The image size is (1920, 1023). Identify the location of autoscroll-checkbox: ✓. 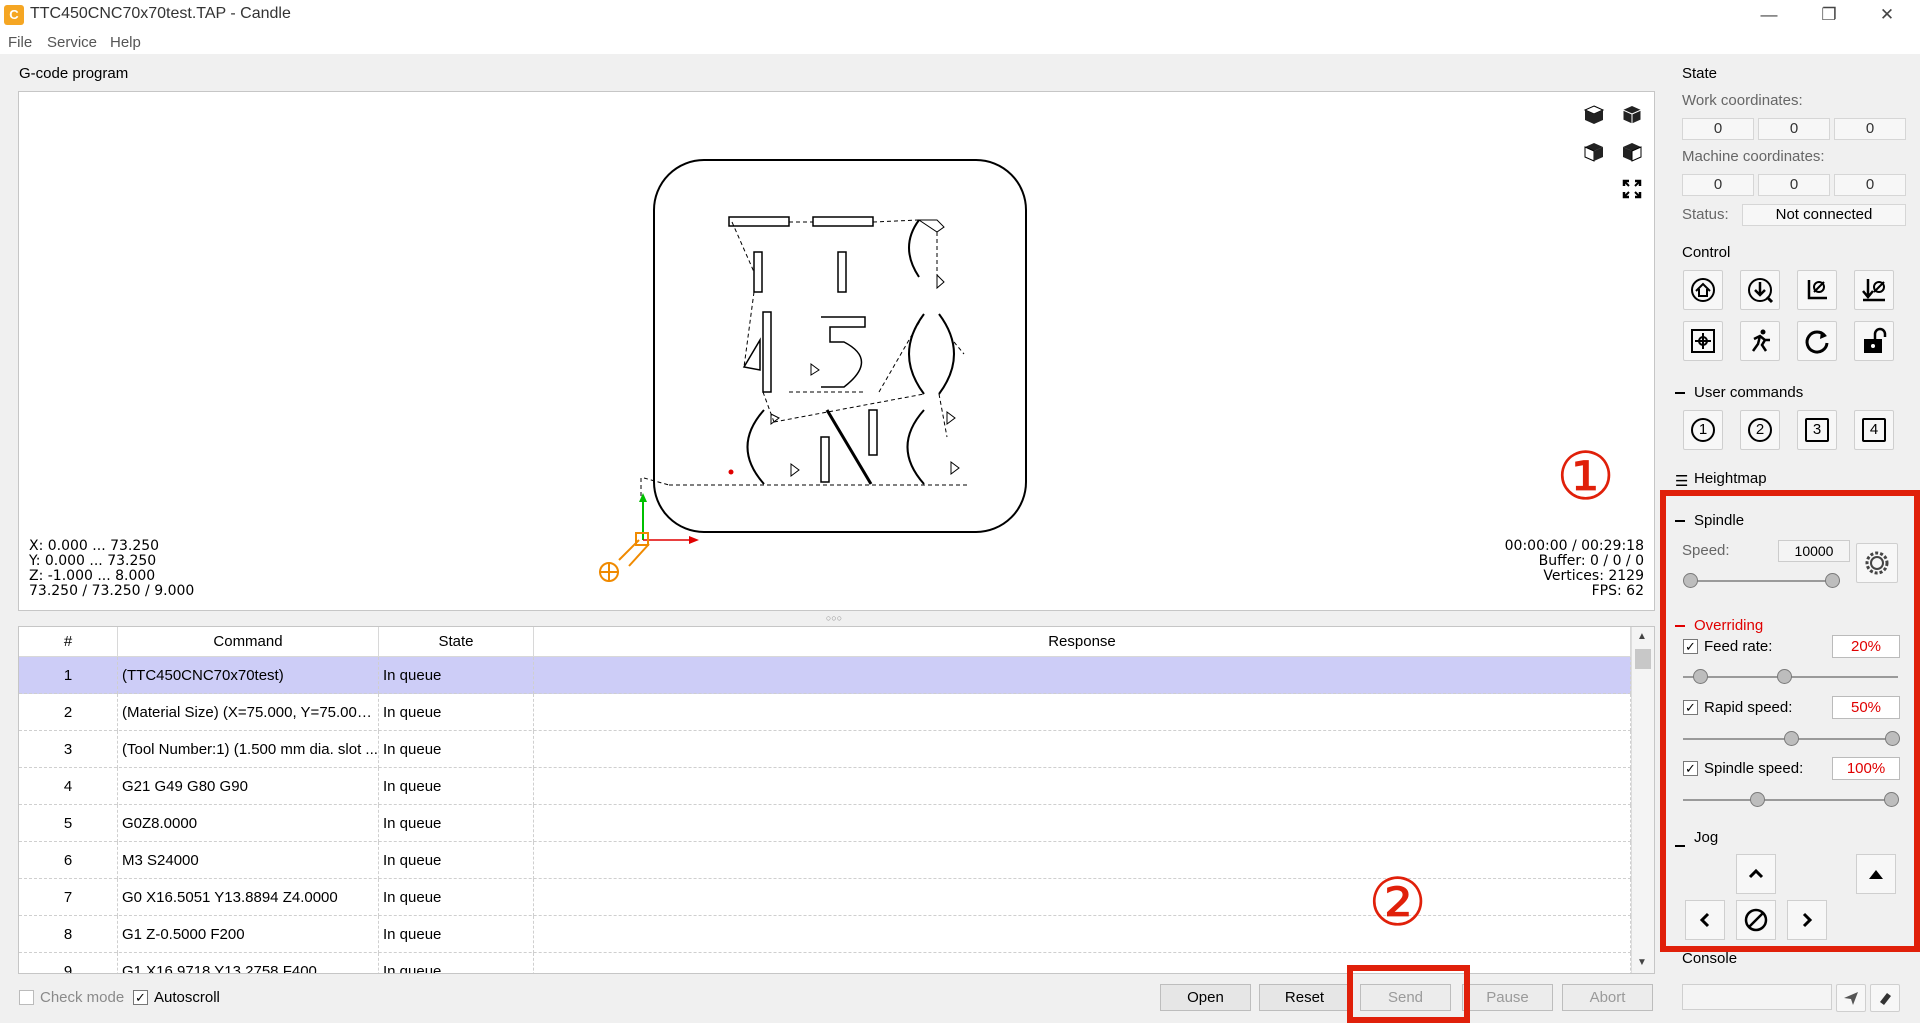
(140, 997).